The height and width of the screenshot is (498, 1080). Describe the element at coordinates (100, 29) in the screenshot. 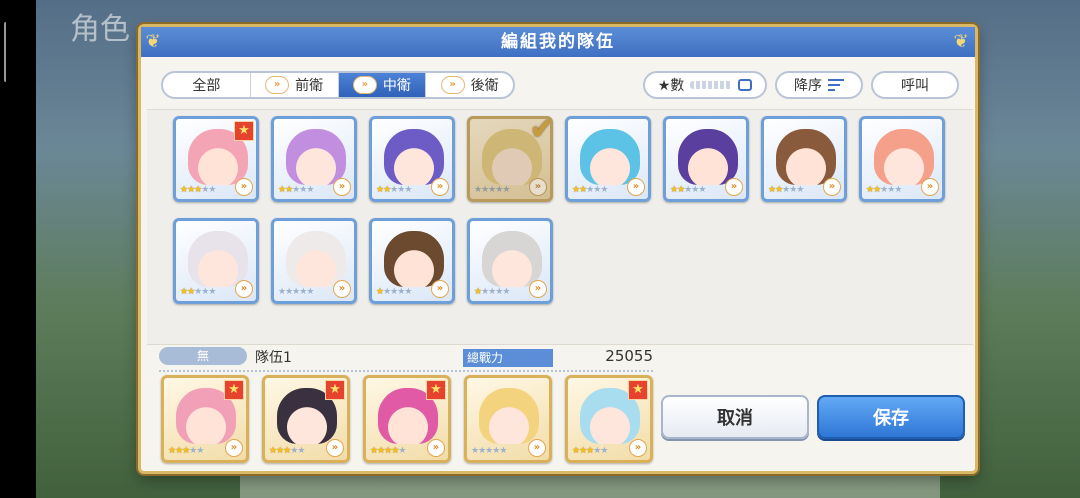

I see `background-title: 角色` at that location.